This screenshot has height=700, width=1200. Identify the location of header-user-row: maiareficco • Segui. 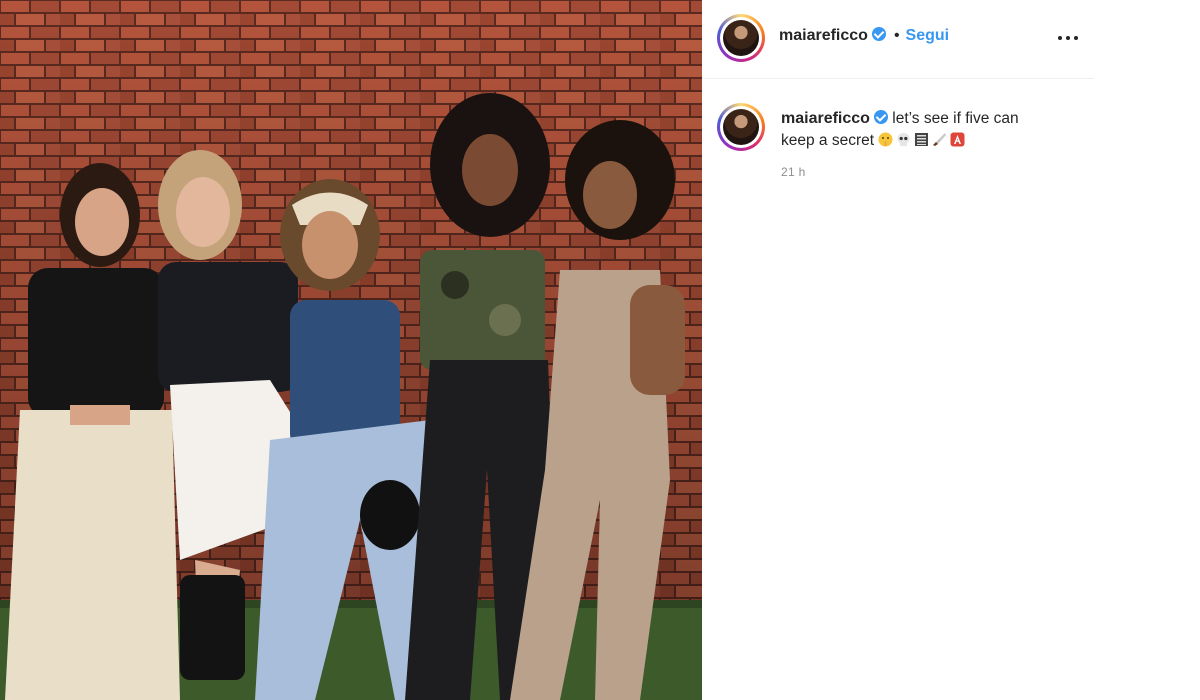
(864, 36).